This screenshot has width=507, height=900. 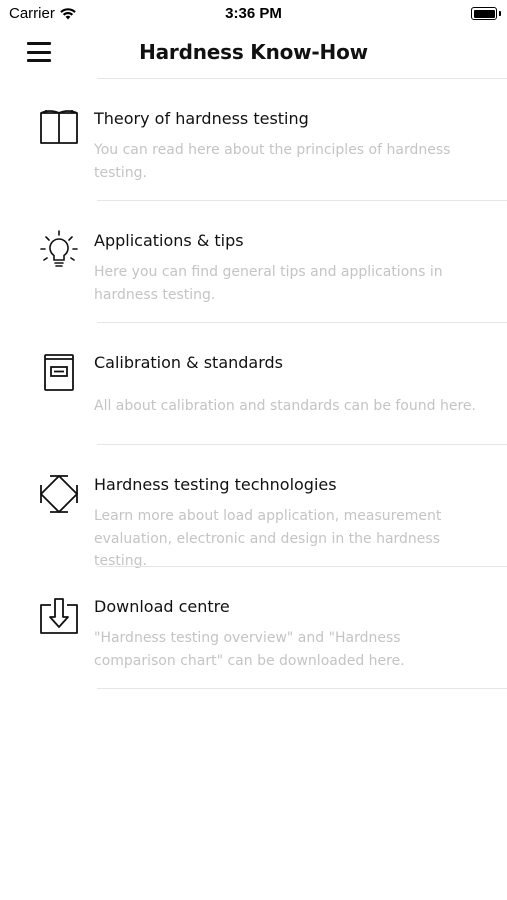 What do you see at coordinates (189, 362) in the screenshot?
I see `item-title: Calibration & standards` at bounding box center [189, 362].